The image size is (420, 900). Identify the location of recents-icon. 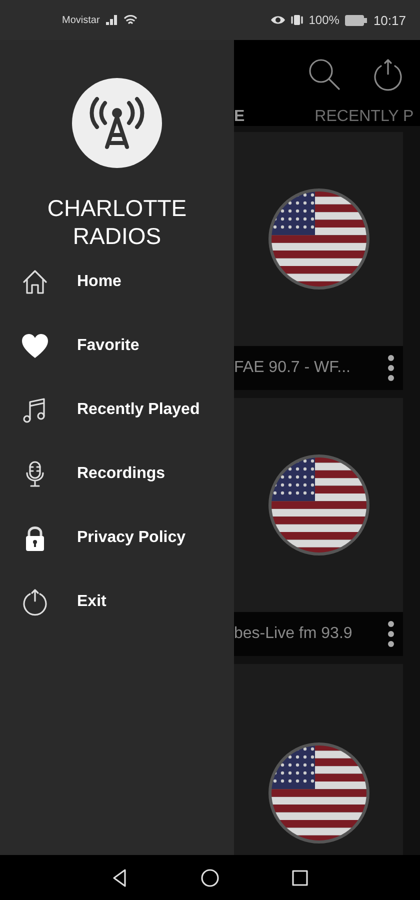
(300, 878).